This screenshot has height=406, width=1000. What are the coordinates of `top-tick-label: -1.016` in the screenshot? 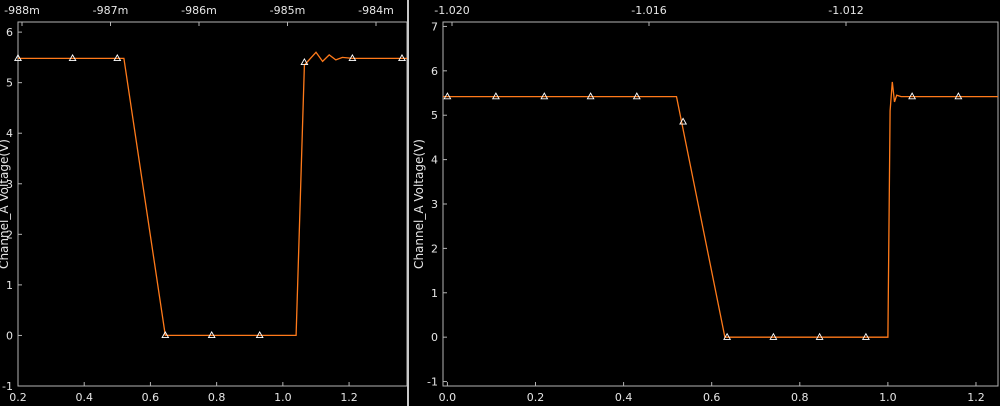 It's located at (648, 10).